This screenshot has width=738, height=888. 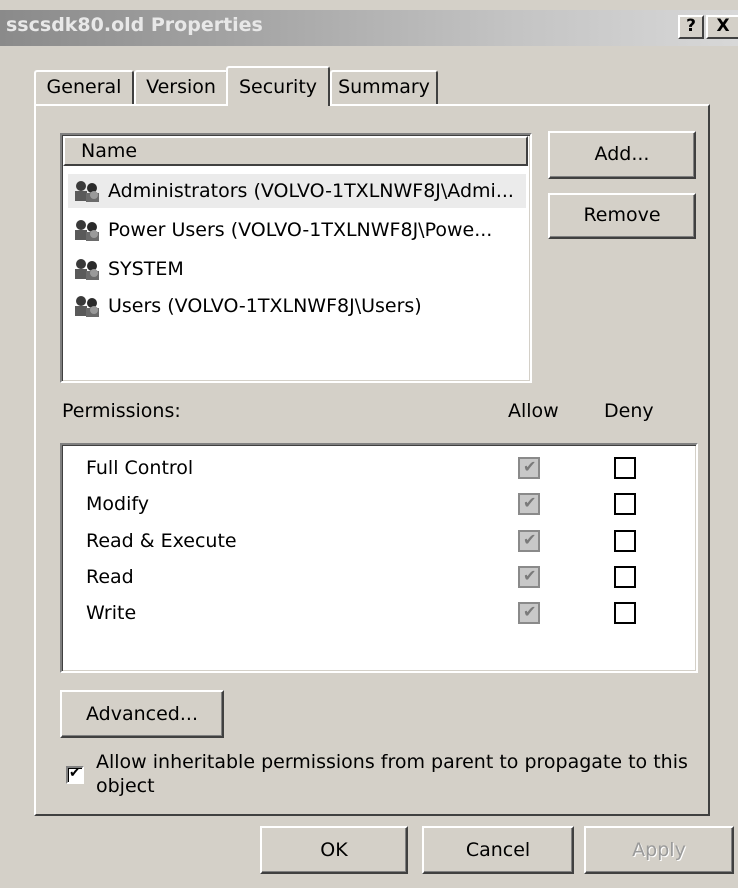 I want to click on permission-label-modify: Modify, so click(x=117, y=504).